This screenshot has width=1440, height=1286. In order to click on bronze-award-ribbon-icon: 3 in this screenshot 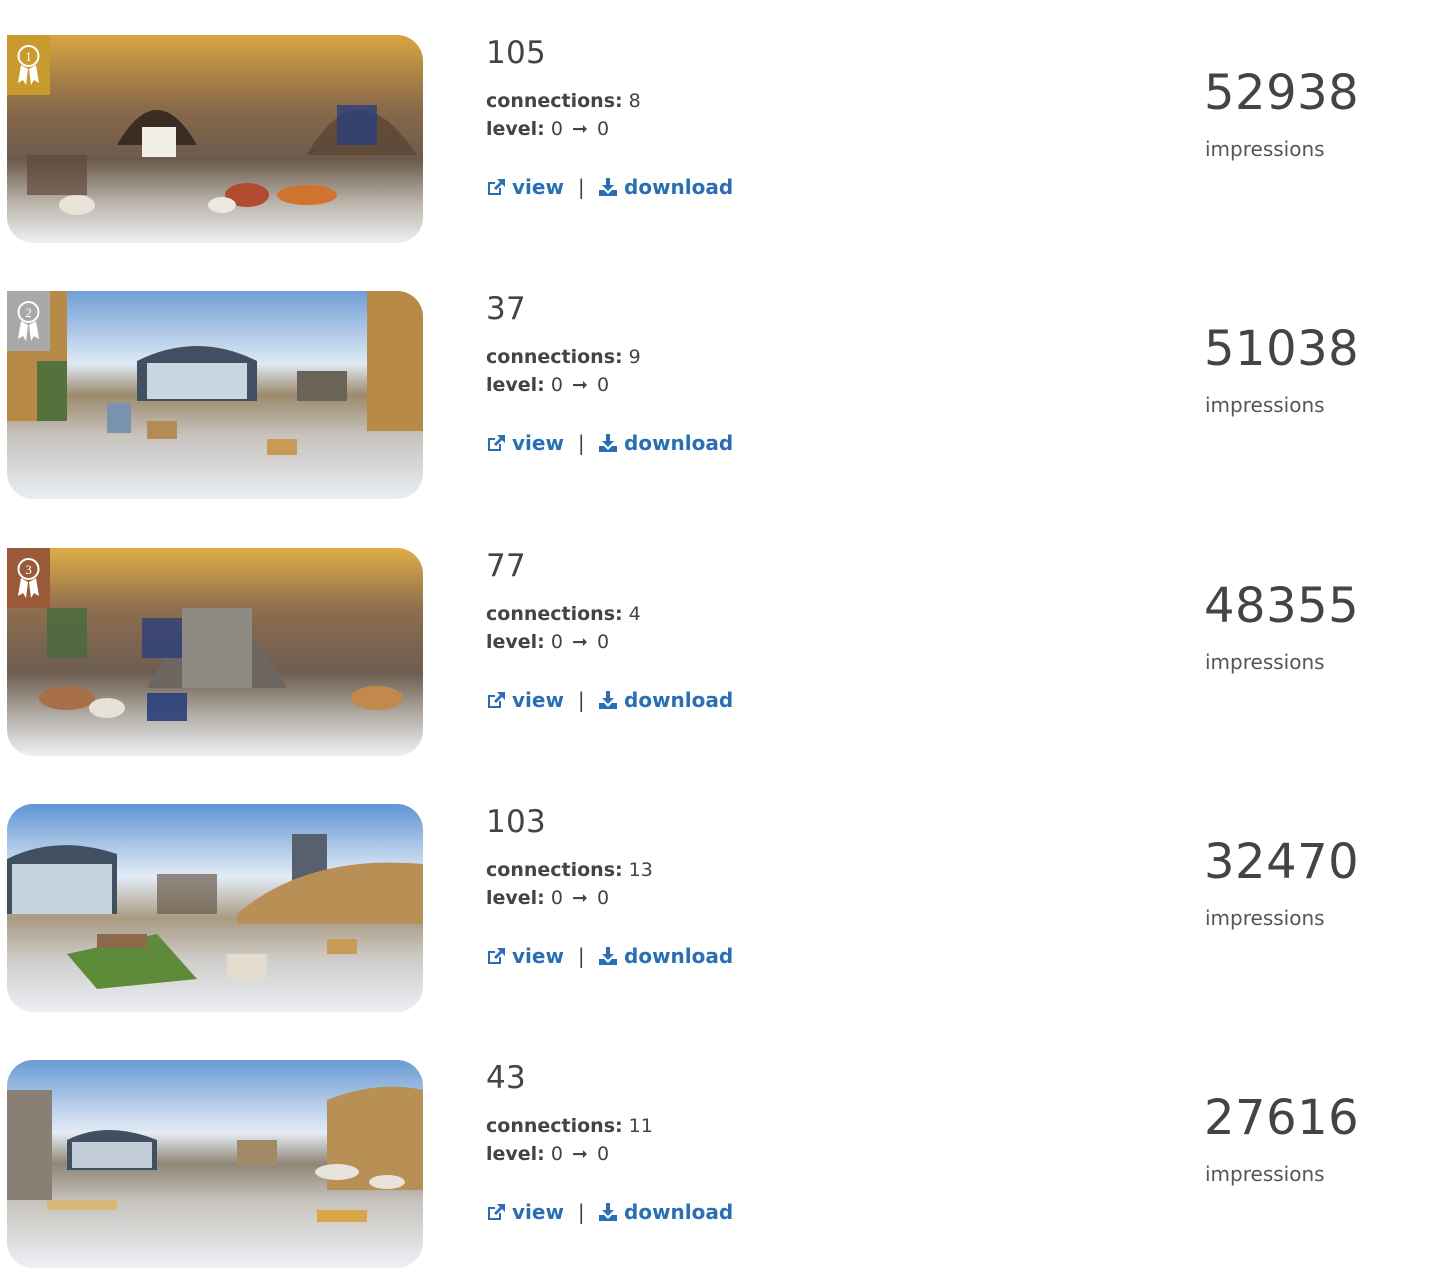, I will do `click(28, 578)`.